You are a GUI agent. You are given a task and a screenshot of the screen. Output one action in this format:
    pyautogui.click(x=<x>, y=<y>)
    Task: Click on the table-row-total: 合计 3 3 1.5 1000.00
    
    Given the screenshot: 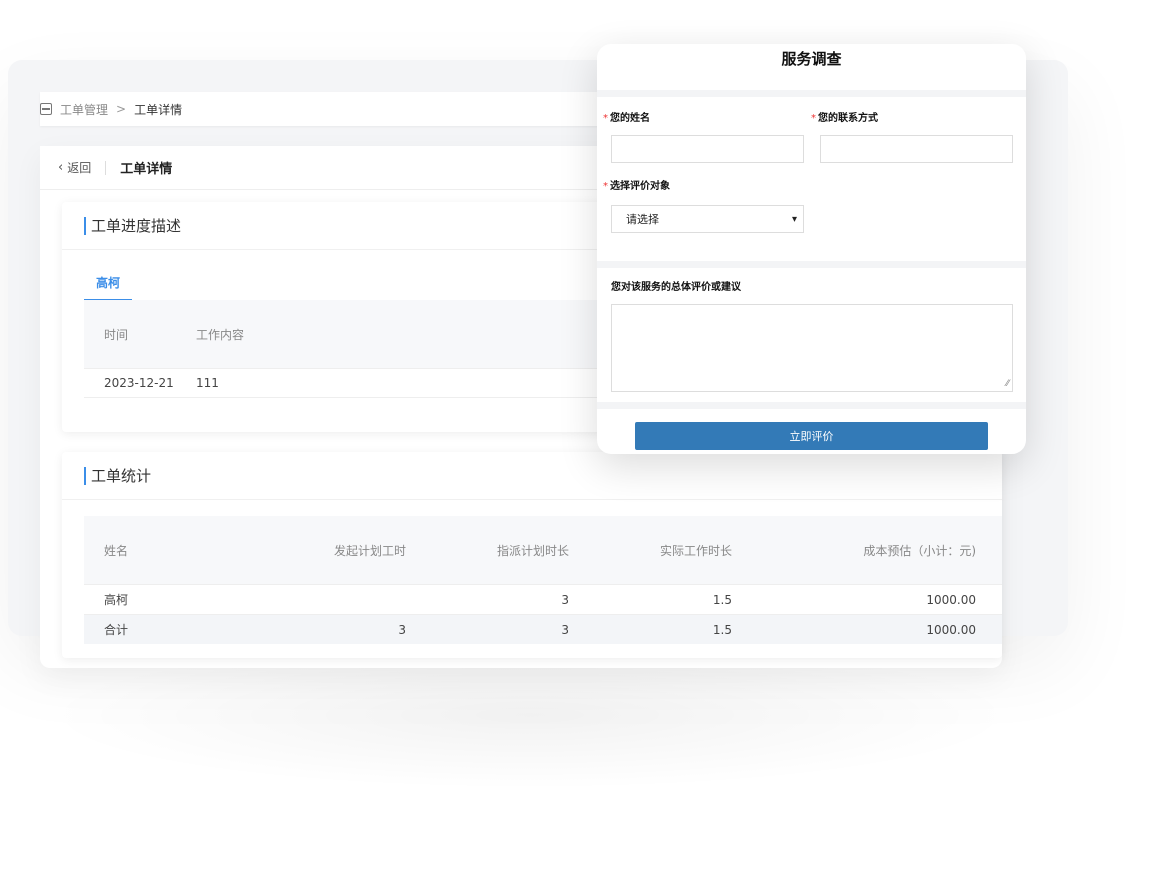 What is the action you would take?
    pyautogui.click(x=543, y=629)
    